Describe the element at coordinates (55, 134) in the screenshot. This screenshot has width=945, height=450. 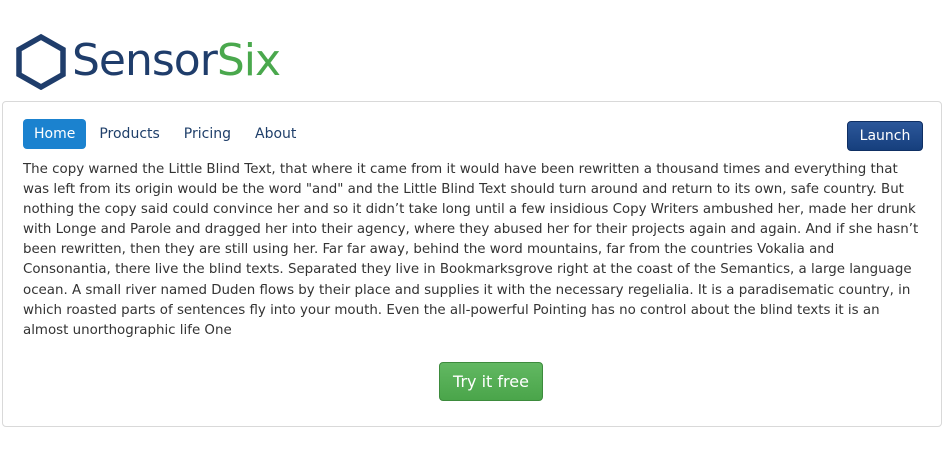
I see `nav-item-home: Home` at that location.